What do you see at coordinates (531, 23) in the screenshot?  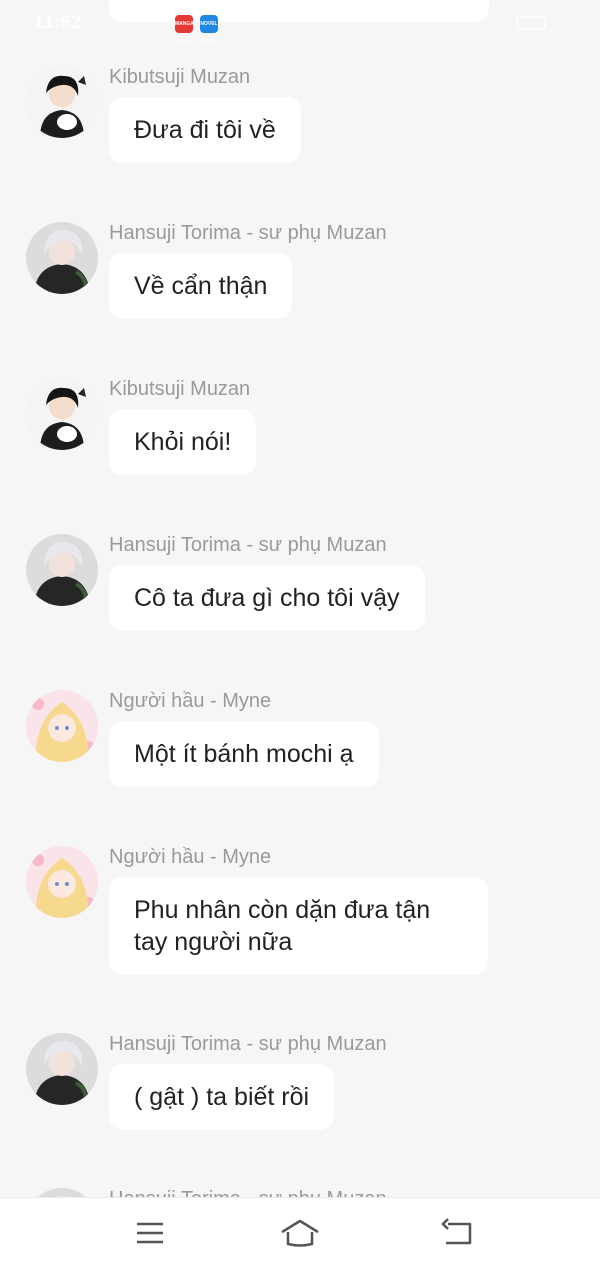 I see `battery-icon` at bounding box center [531, 23].